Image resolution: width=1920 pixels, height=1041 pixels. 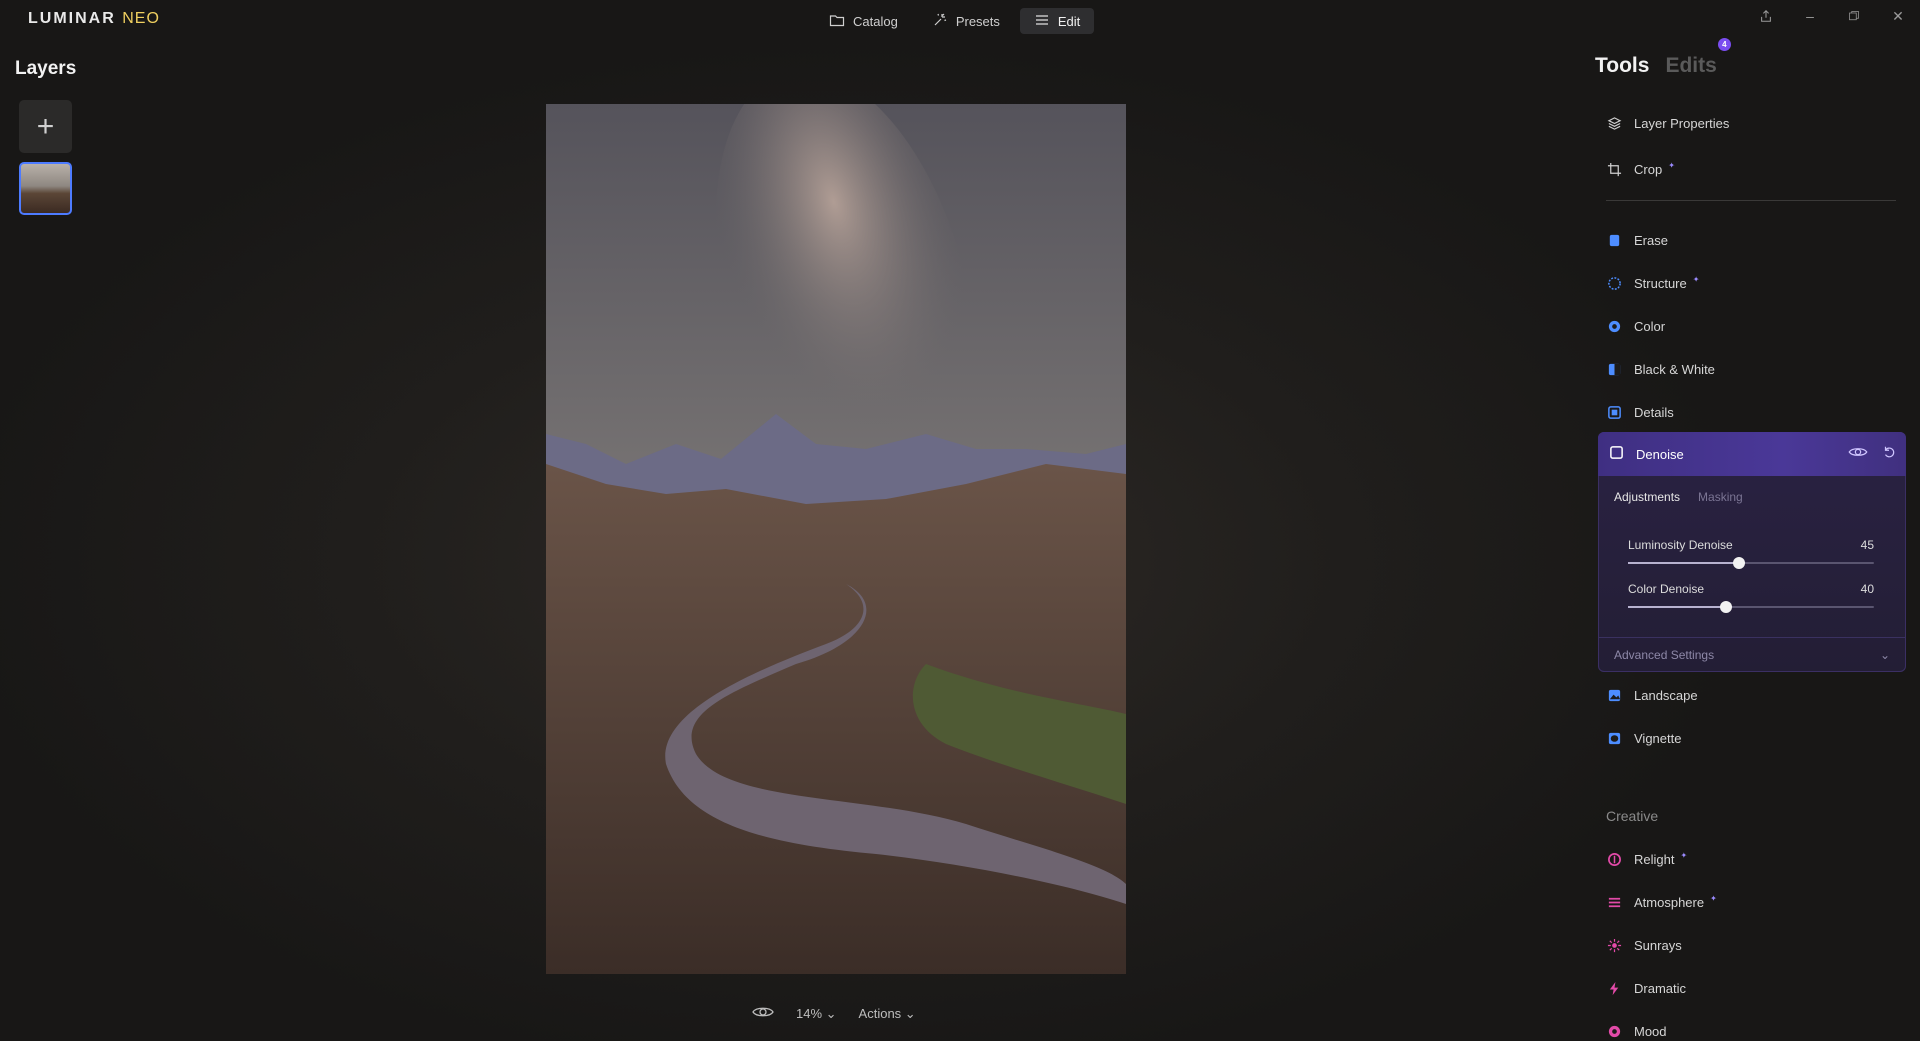 I want to click on presets-icon, so click(x=940, y=21).